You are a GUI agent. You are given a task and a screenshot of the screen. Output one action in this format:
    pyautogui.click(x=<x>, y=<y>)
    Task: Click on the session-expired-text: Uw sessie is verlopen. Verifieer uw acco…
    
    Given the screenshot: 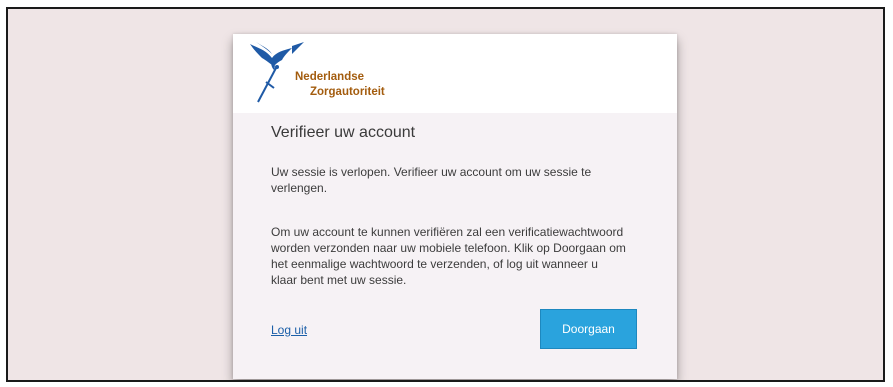 What is the action you would take?
    pyautogui.click(x=431, y=180)
    